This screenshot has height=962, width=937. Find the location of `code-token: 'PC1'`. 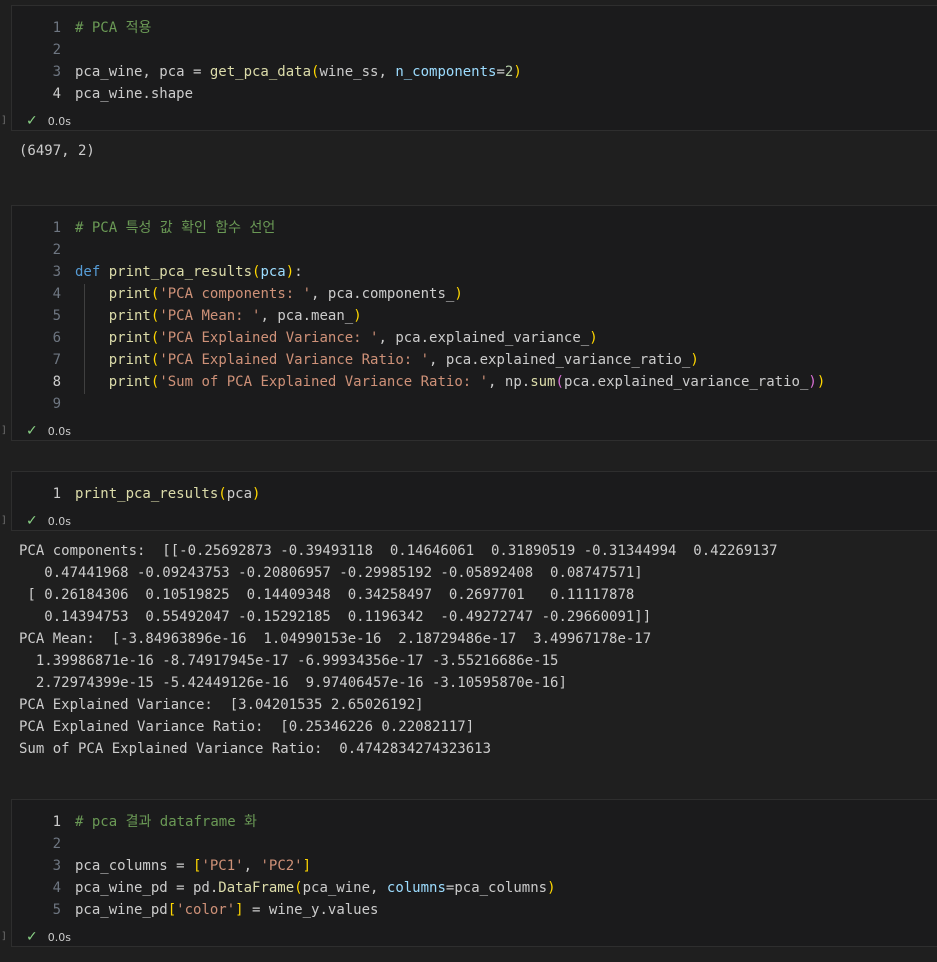

code-token: 'PC1' is located at coordinates (222, 866).